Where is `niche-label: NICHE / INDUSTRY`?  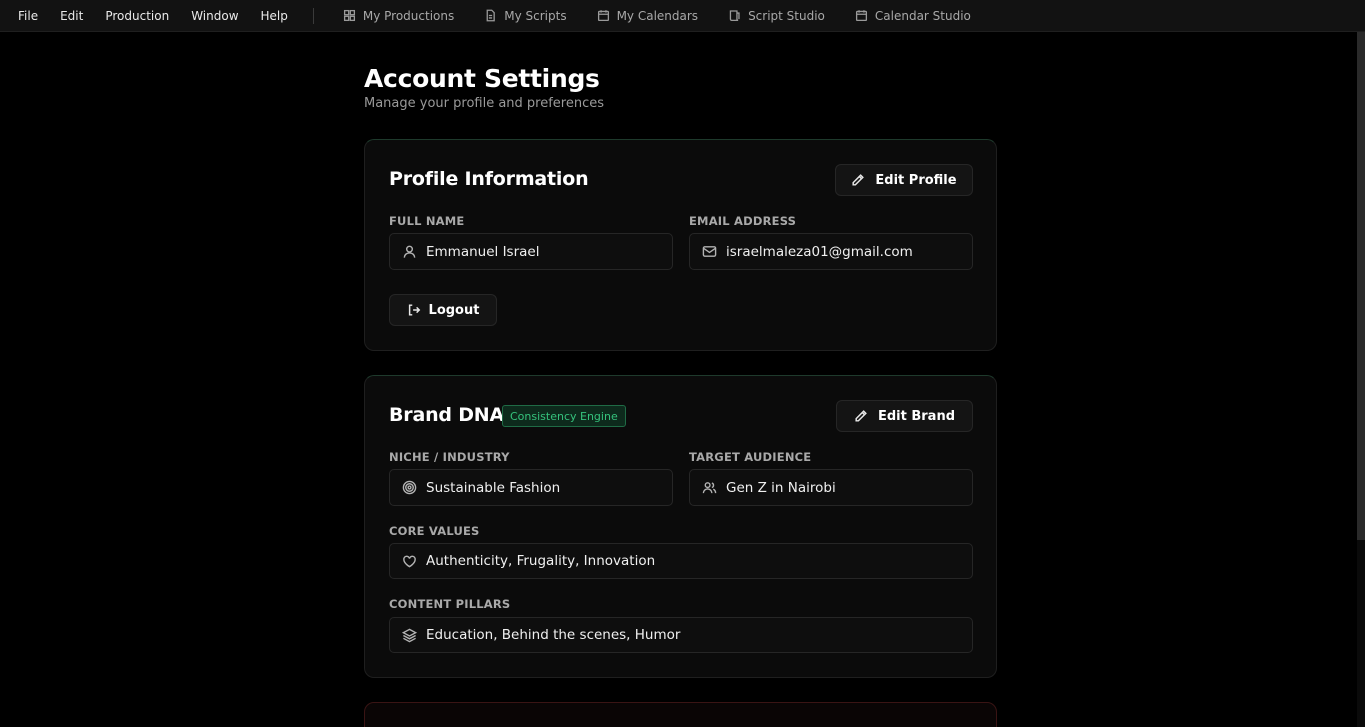
niche-label: NICHE / INDUSTRY is located at coordinates (449, 457).